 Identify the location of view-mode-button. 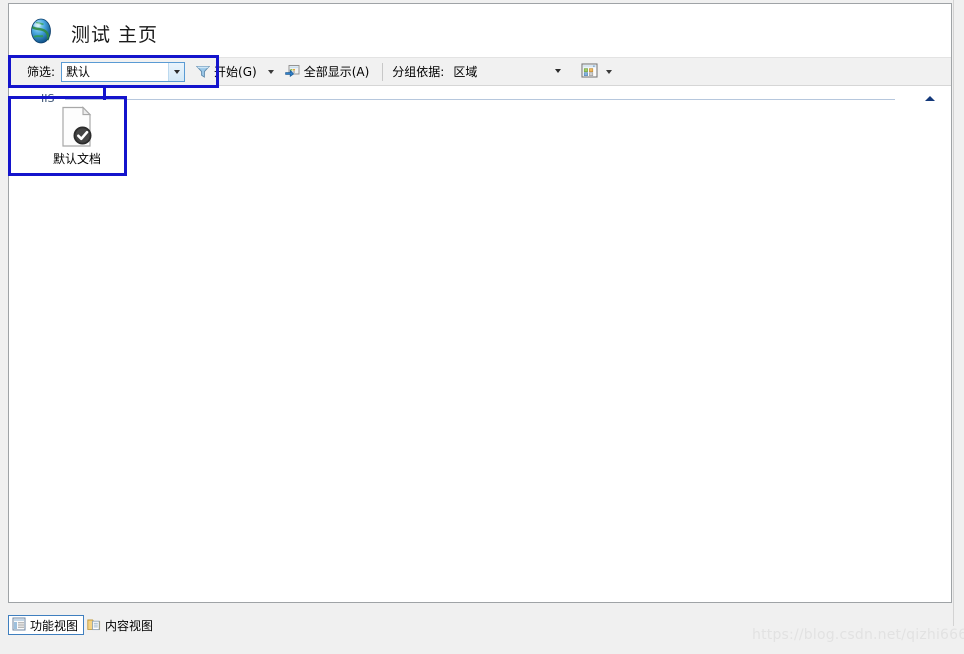
(597, 71).